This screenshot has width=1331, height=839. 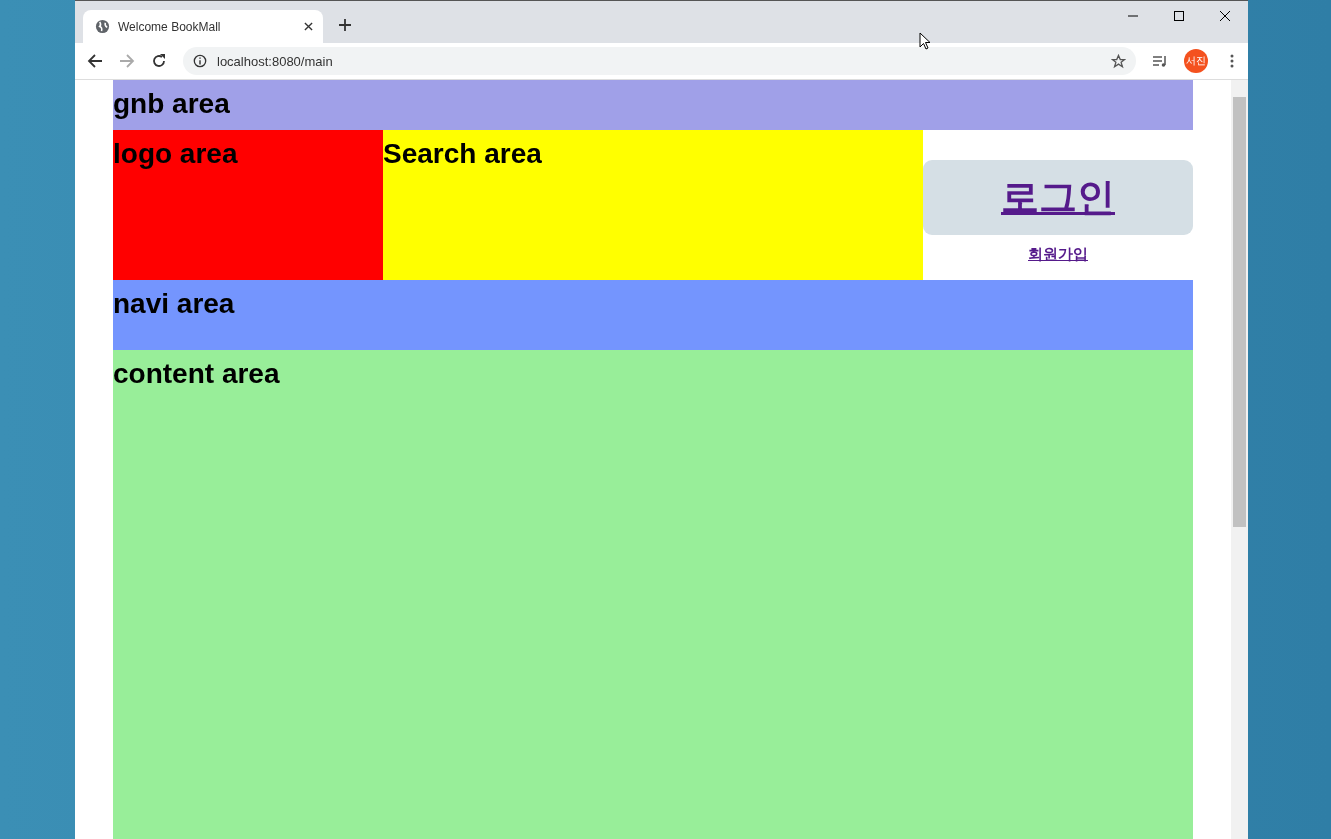 I want to click on back-arrow-icon, so click(x=95, y=61).